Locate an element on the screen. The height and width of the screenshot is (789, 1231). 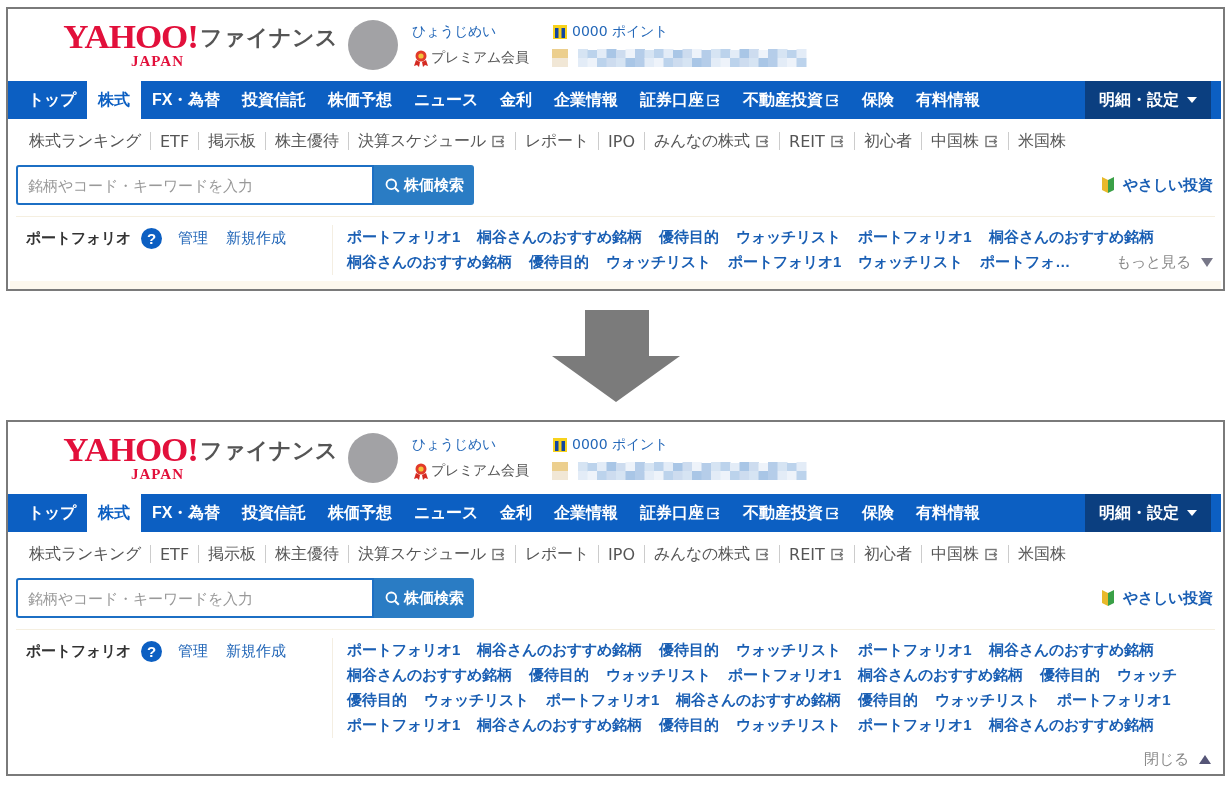
portfolio-link: ウォッチ is located at coordinates (1147, 675).